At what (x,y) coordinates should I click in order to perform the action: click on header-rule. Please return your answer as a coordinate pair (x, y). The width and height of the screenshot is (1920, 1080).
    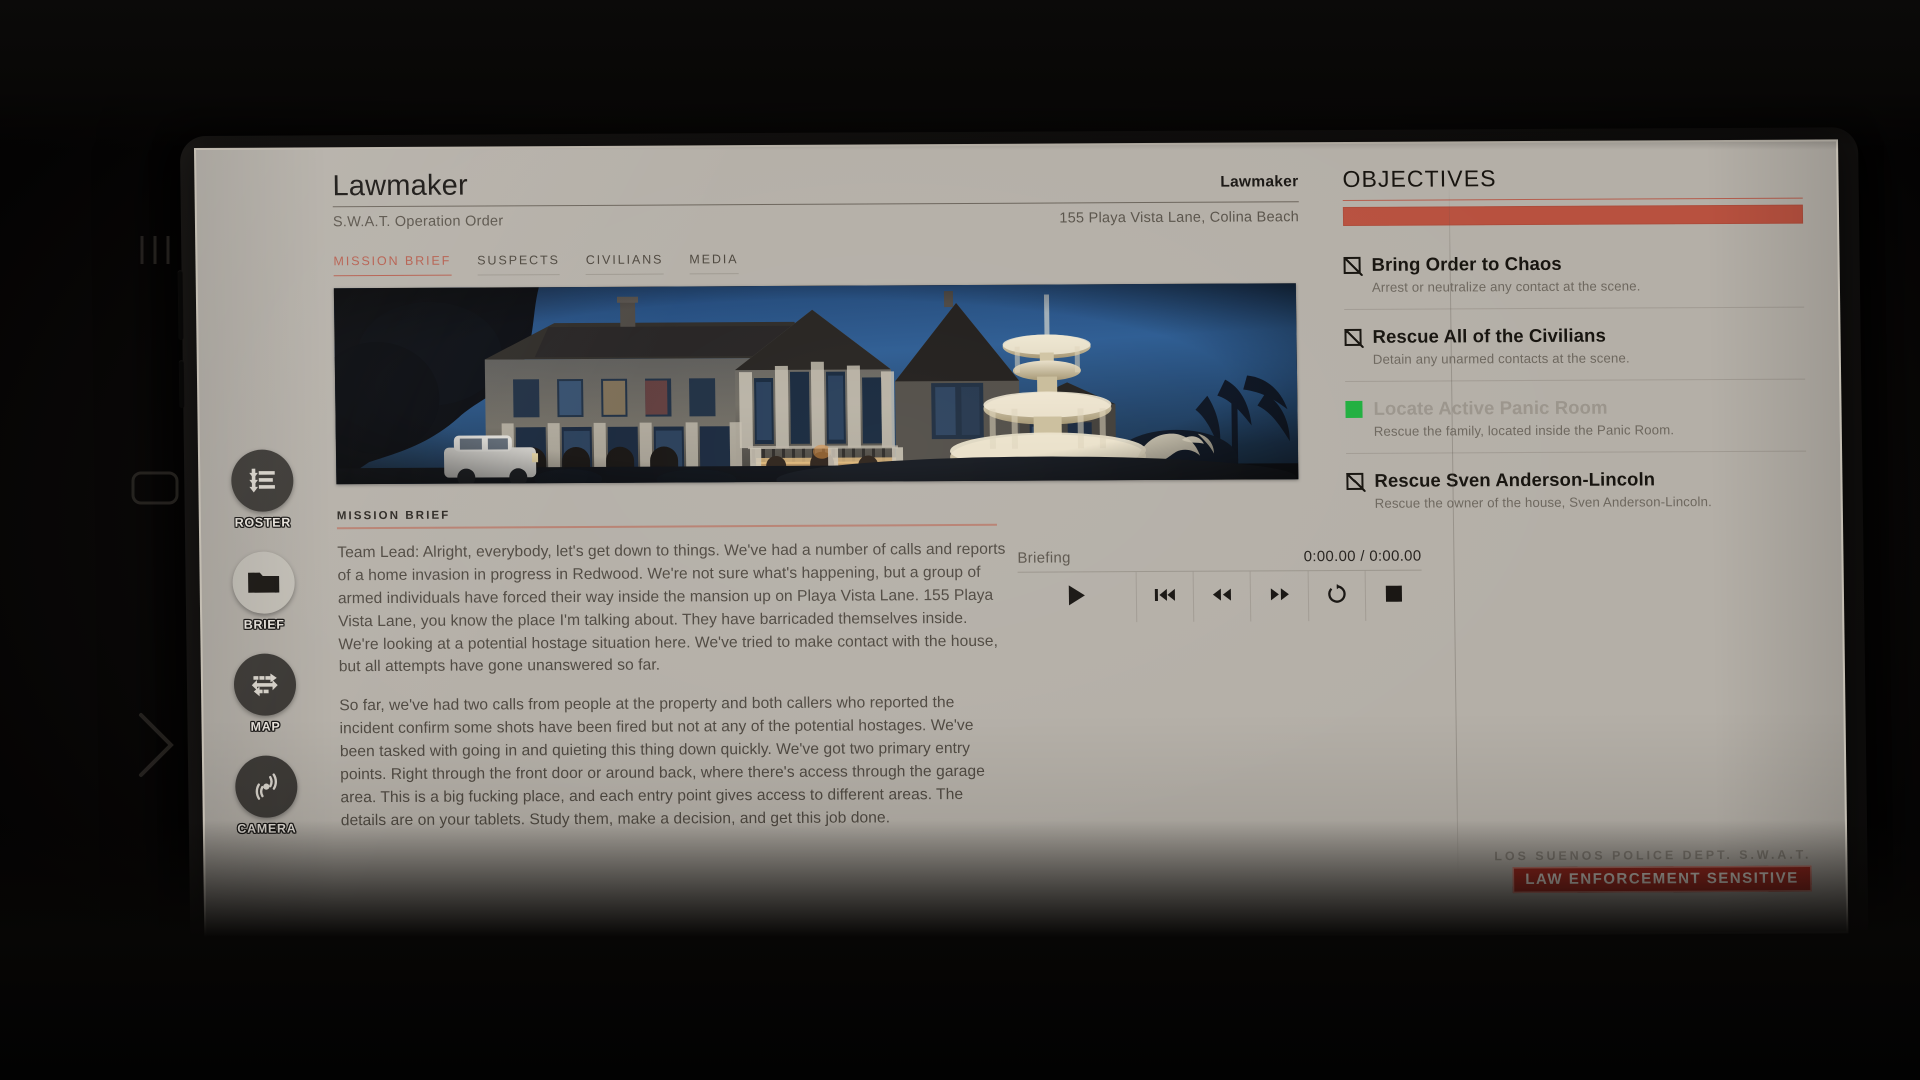
    Looking at the image, I should click on (815, 204).